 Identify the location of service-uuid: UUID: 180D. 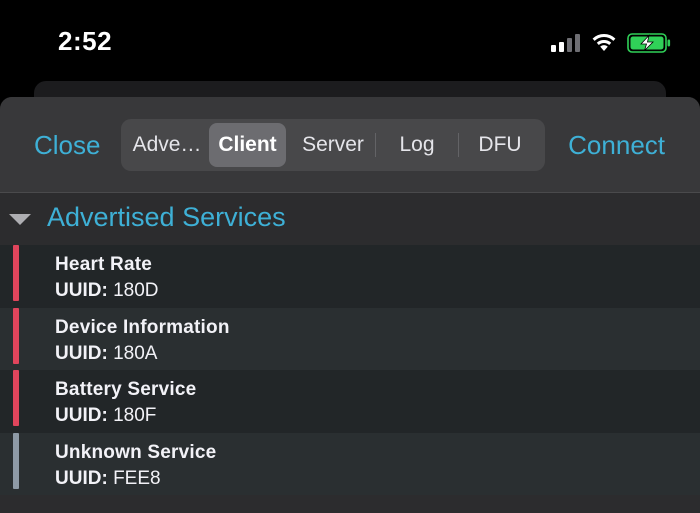
(106, 291).